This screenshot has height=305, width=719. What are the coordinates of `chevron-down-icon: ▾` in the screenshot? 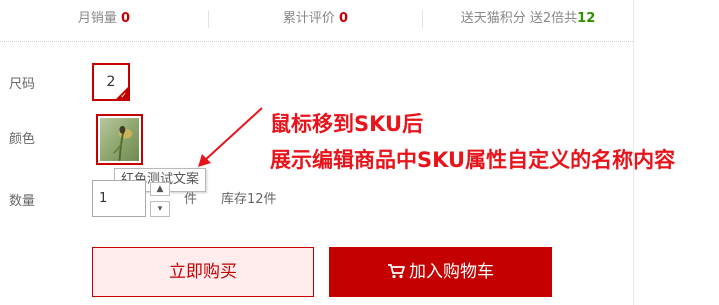 It's located at (160, 209).